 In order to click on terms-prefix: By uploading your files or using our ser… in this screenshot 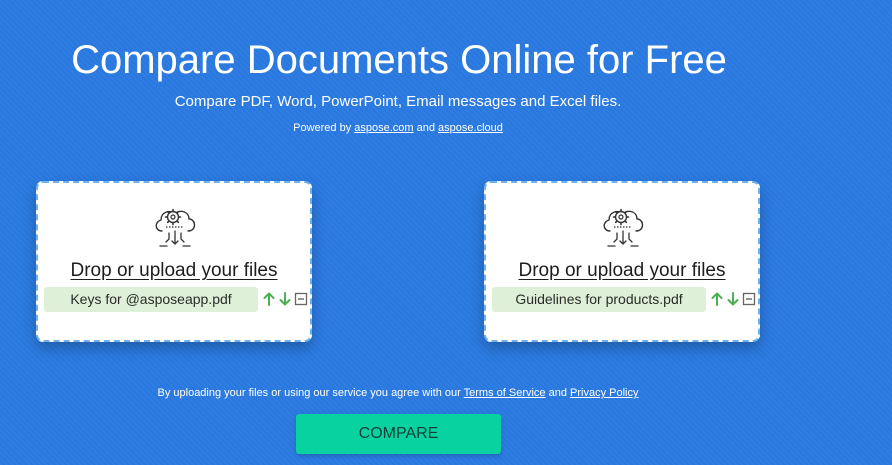, I will do `click(310, 393)`.